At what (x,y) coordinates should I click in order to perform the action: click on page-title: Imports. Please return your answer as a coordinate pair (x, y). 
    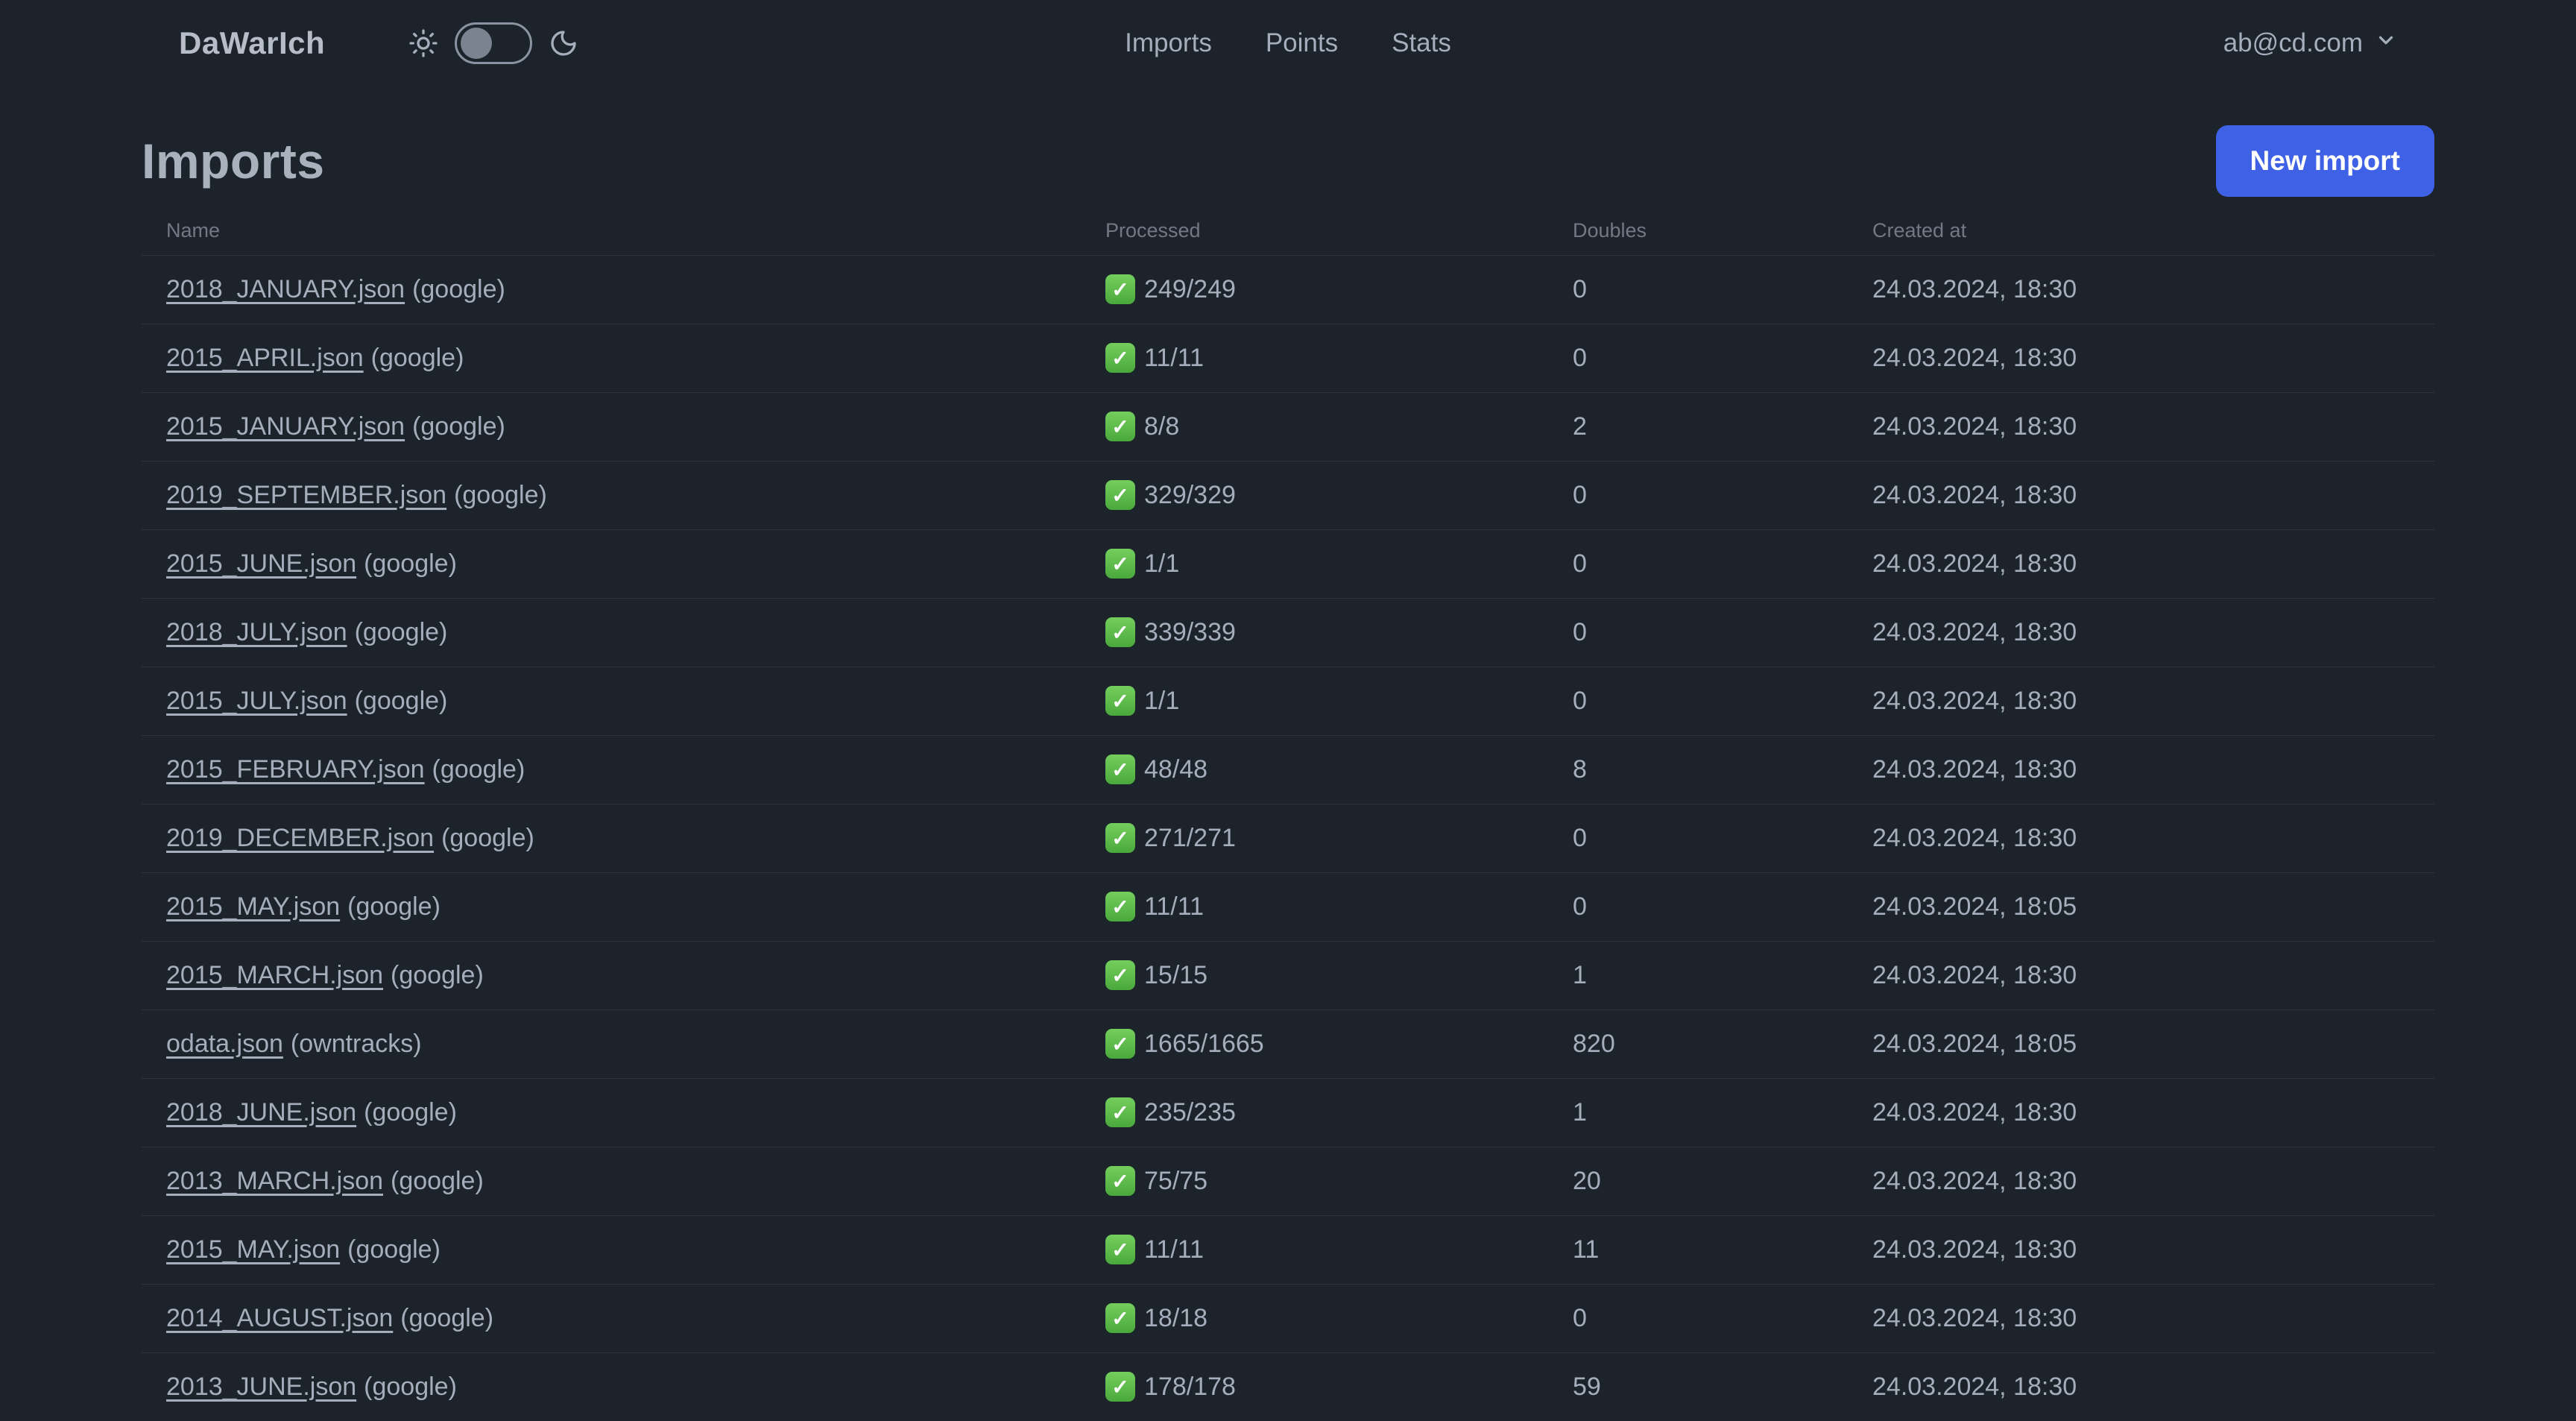
    Looking at the image, I should click on (233, 161).